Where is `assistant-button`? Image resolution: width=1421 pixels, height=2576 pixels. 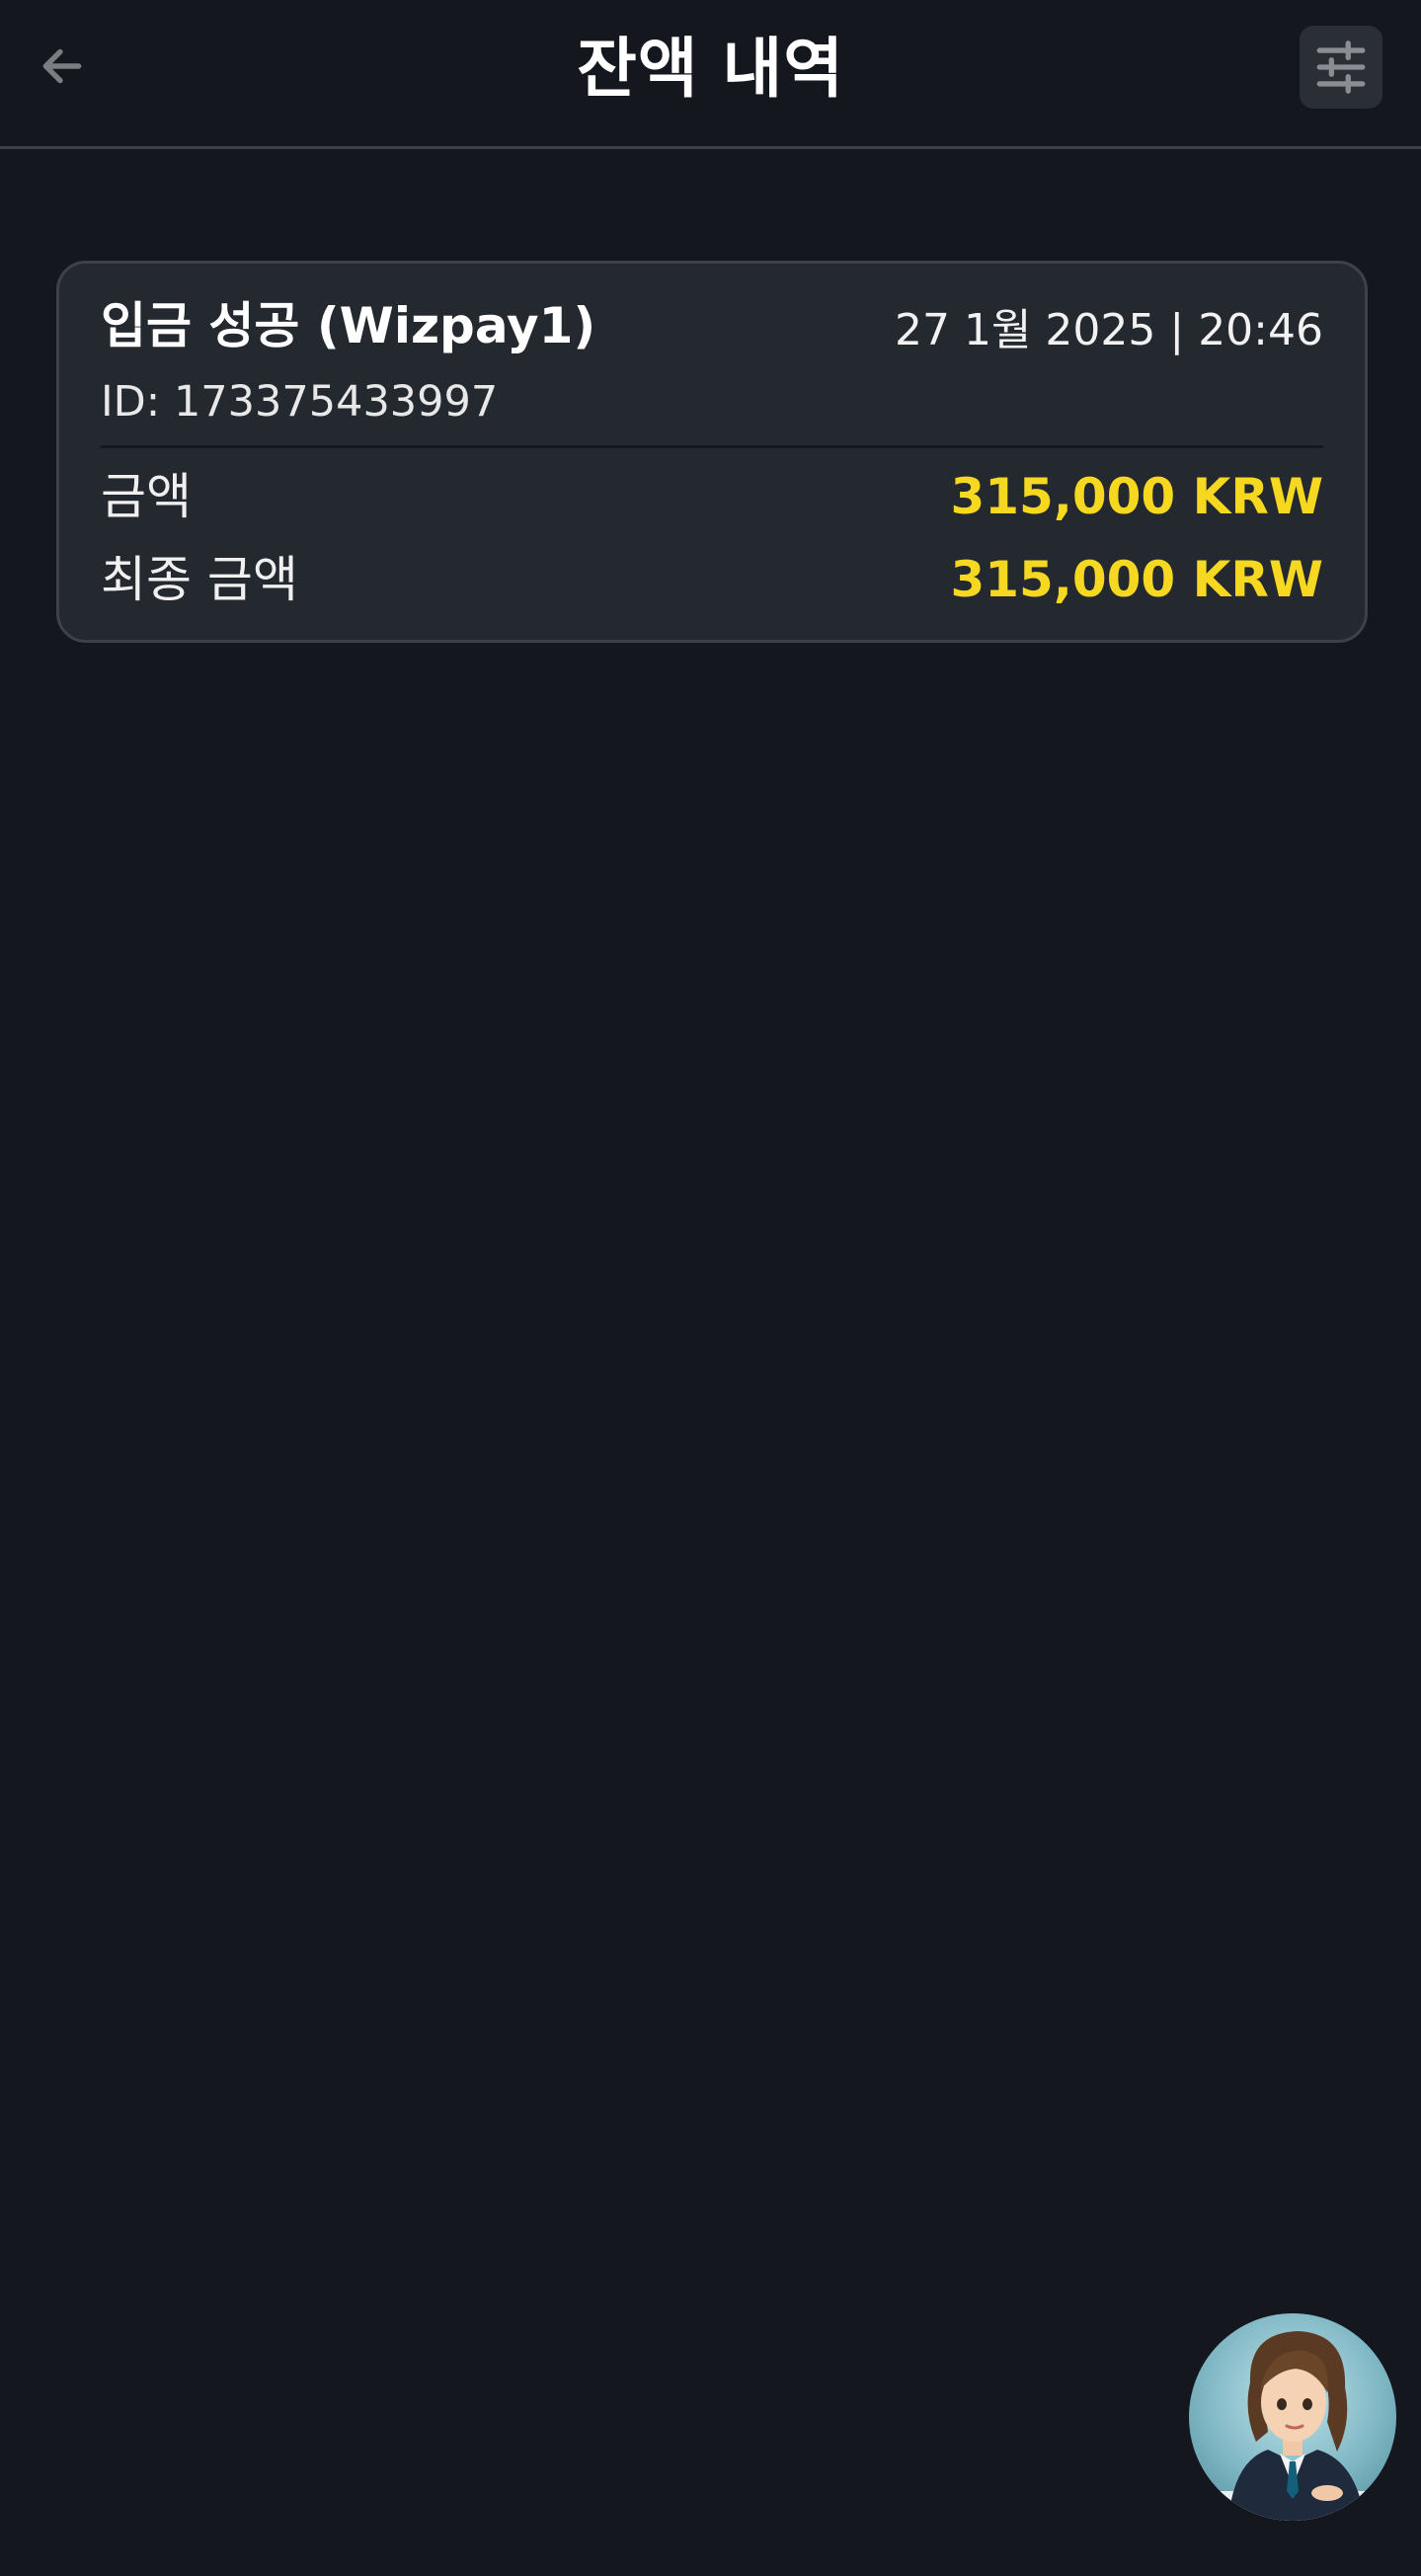
assistant-button is located at coordinates (1292, 2417).